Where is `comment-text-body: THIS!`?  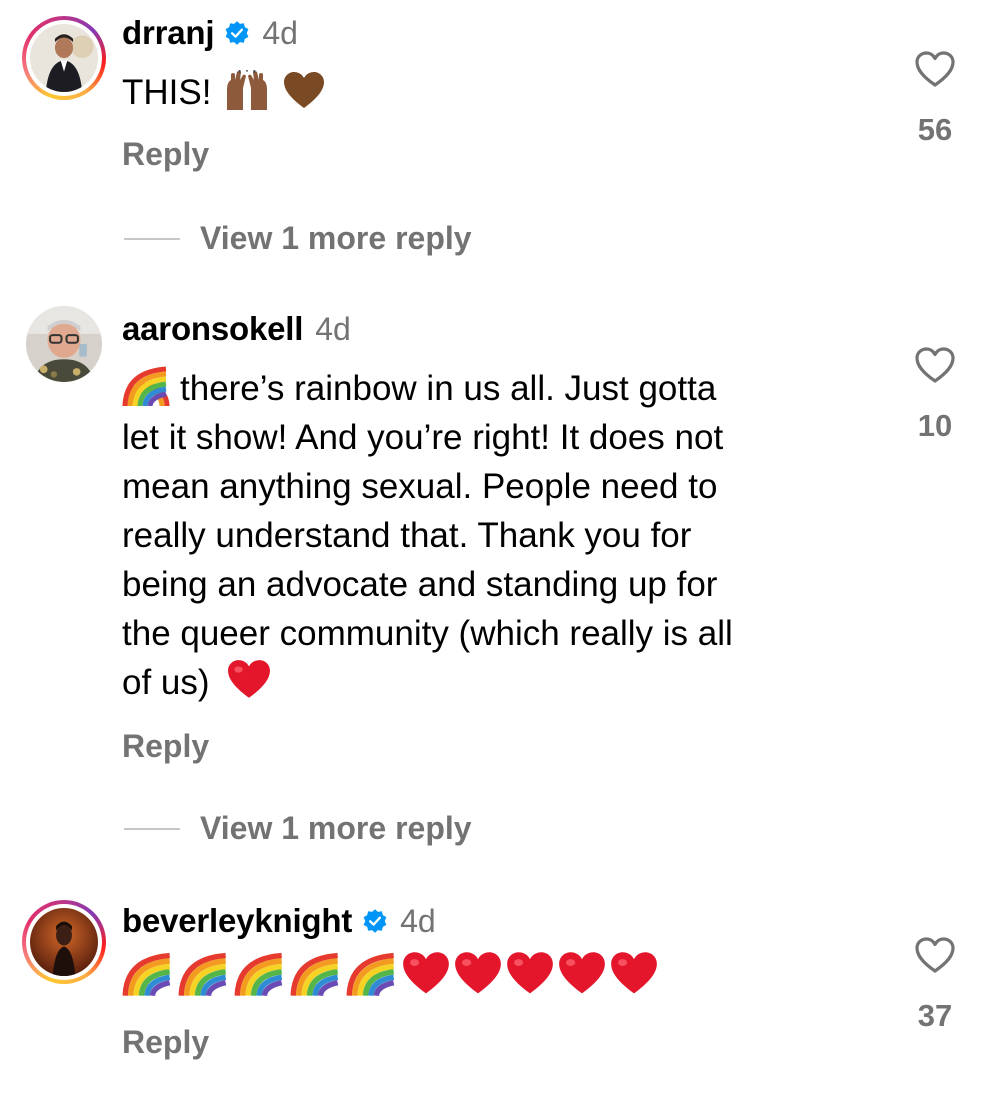 comment-text-body: THIS! is located at coordinates (167, 92).